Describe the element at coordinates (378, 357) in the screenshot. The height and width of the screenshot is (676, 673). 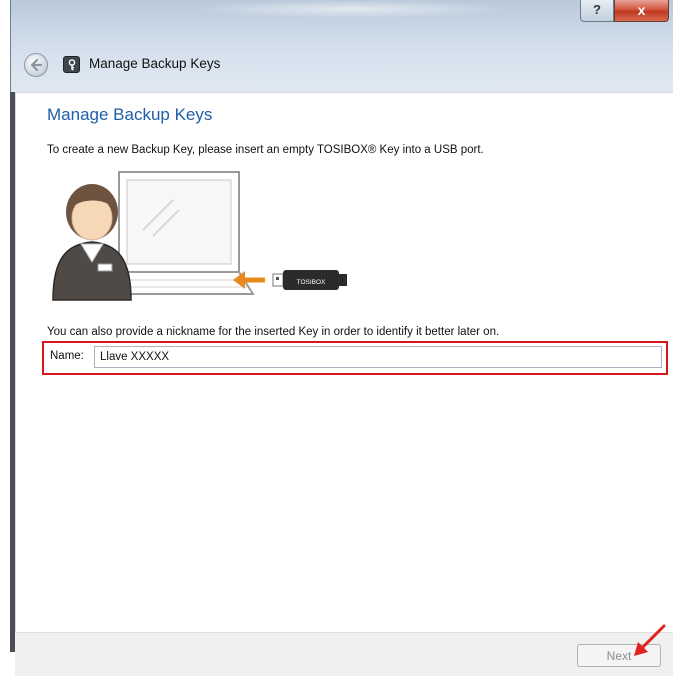
I see `name-input` at that location.